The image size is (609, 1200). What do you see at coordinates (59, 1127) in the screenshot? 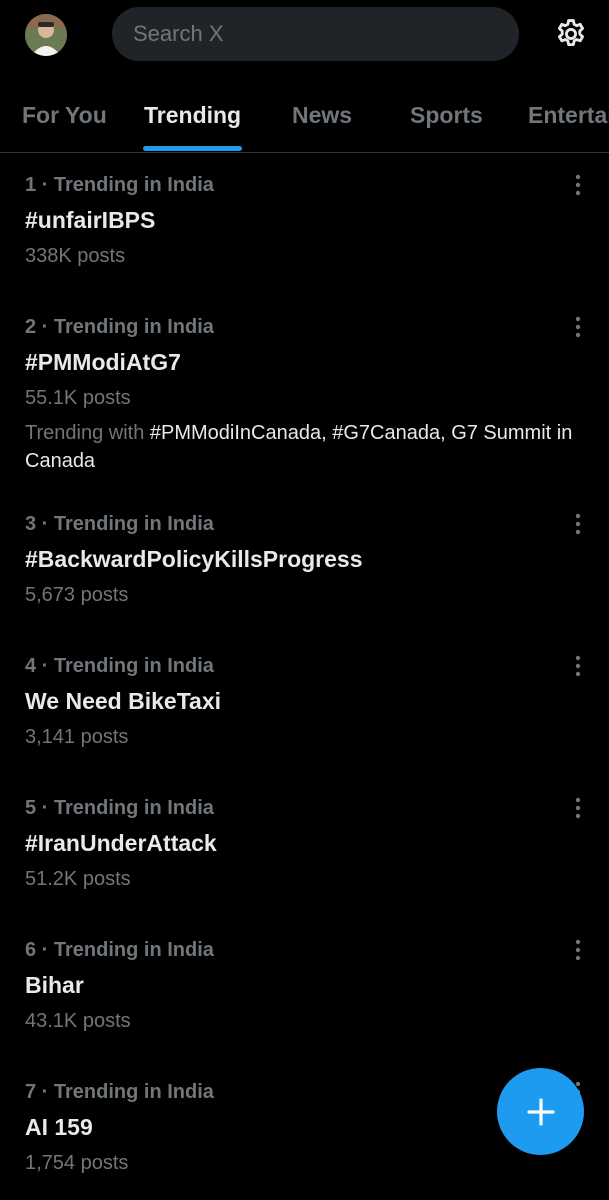
I see `trend-title: AI 159` at bounding box center [59, 1127].